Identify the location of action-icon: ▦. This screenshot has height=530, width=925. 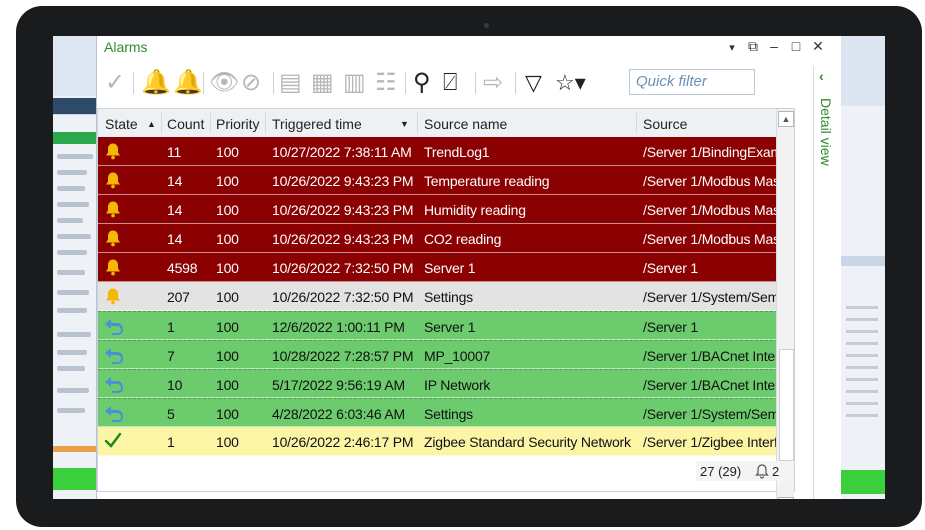
(322, 83).